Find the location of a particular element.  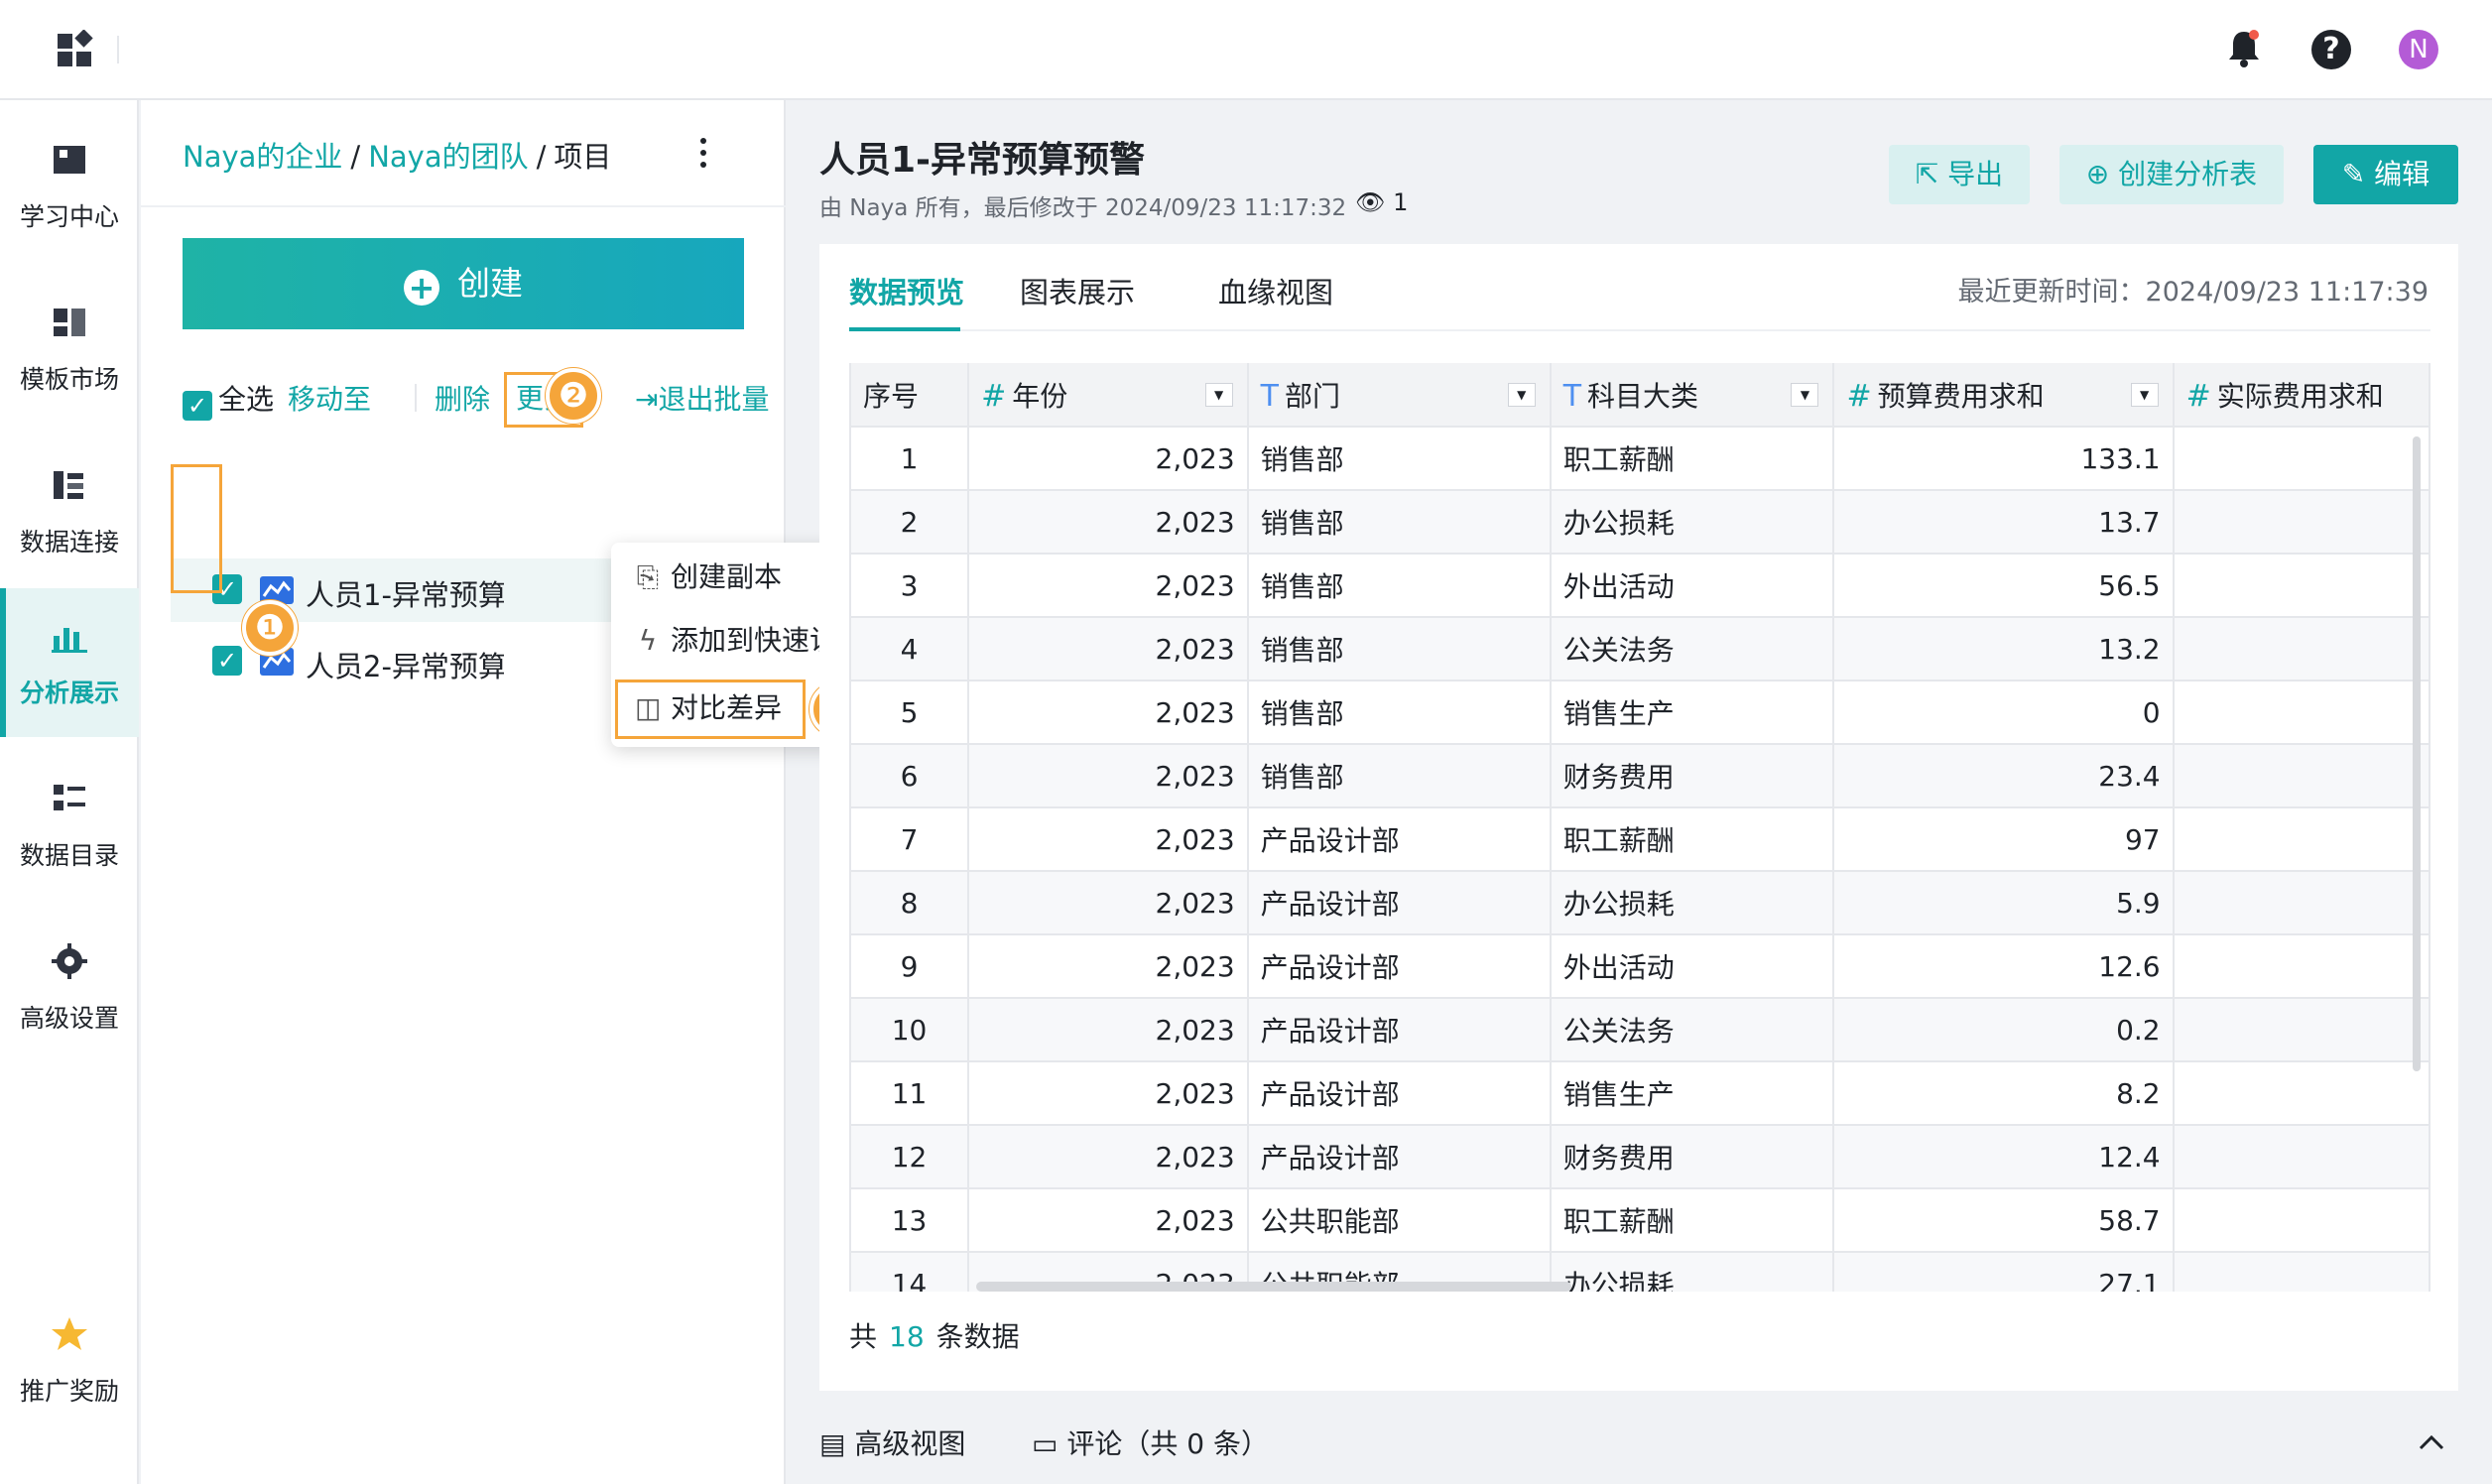

column-header: # 实际费用求和 is located at coordinates (2301, 395).